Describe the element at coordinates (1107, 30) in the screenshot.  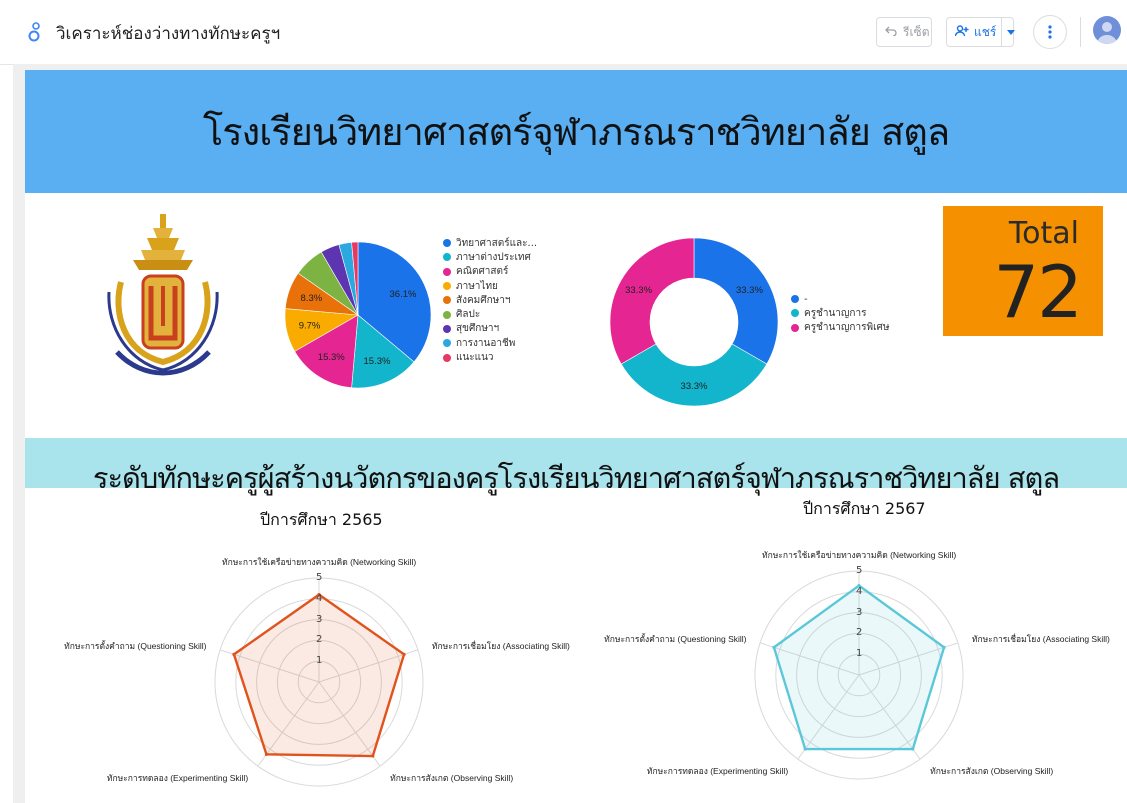
I see `account-icon` at that location.